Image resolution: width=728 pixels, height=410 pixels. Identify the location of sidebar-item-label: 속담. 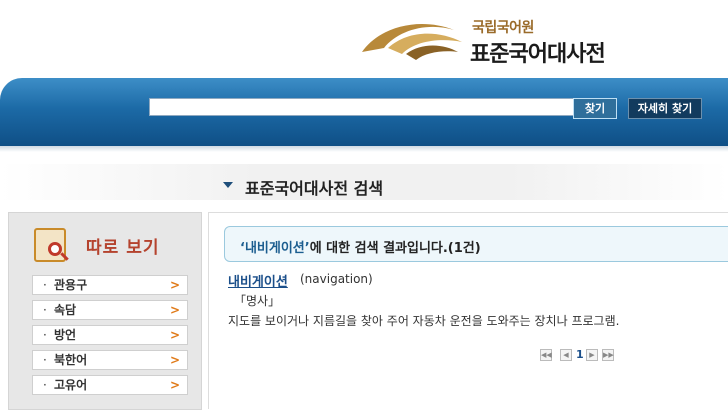
(65, 310).